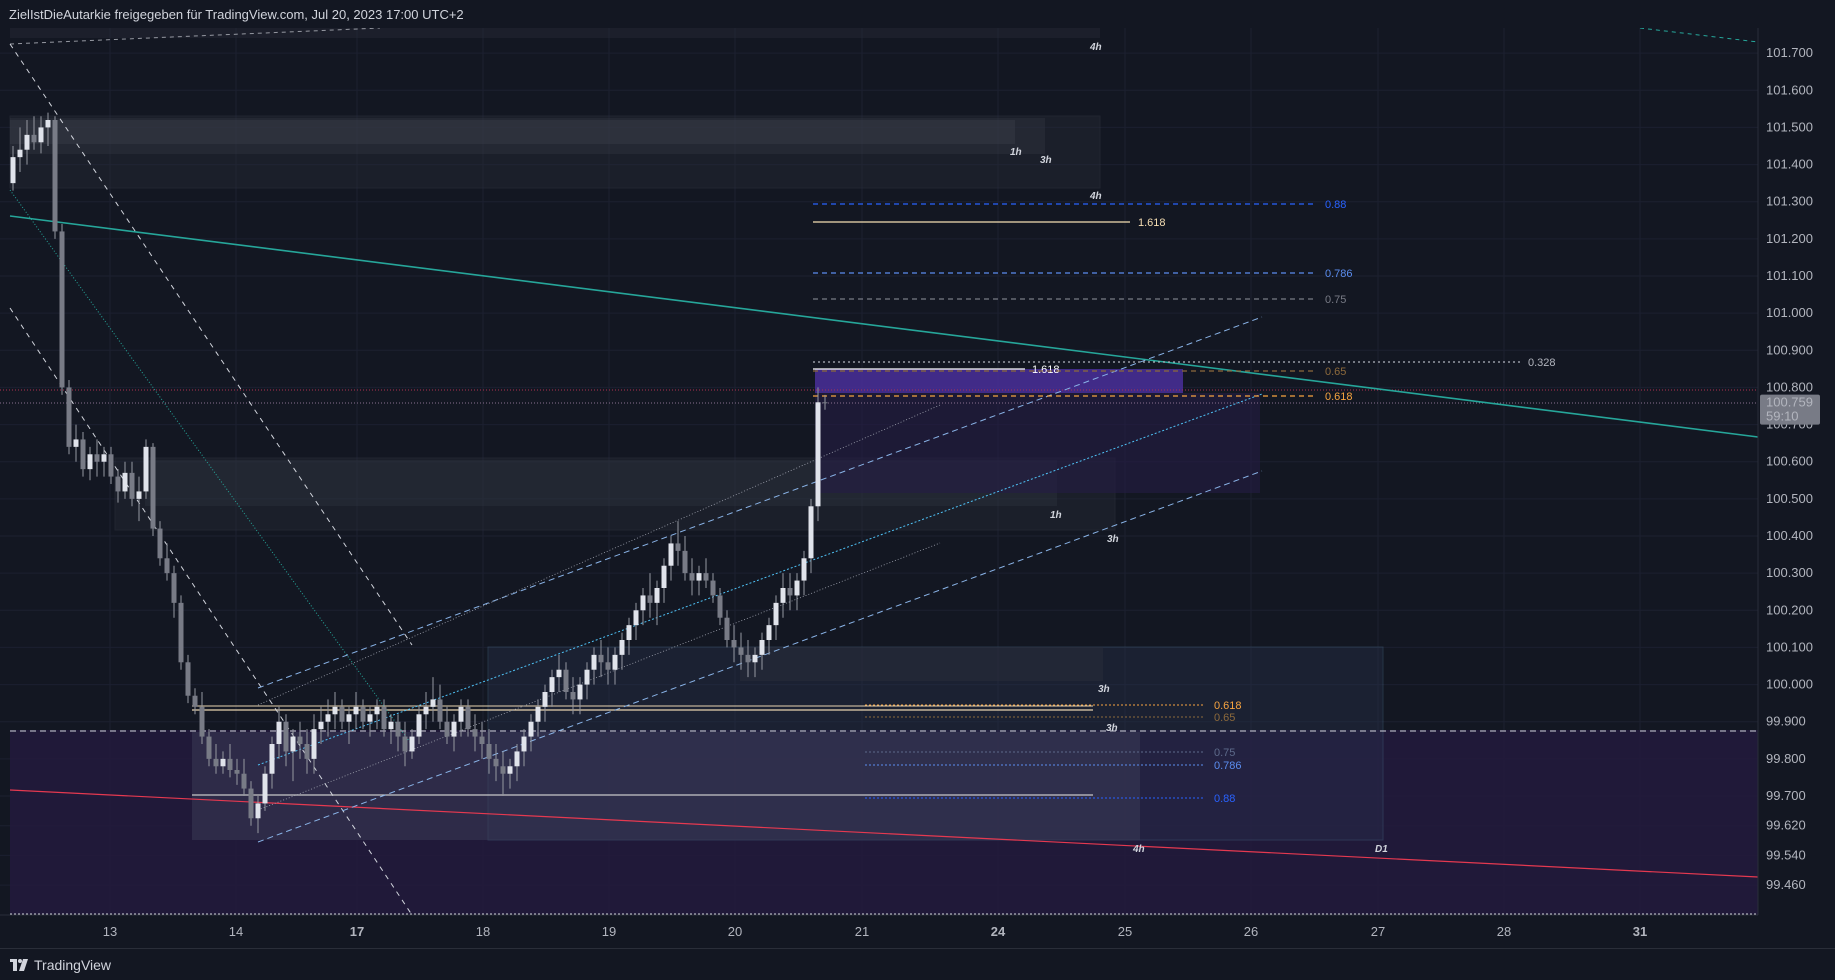  Describe the element at coordinates (1786, 795) in the screenshot. I see `price-axis-tick: 99.700` at that location.